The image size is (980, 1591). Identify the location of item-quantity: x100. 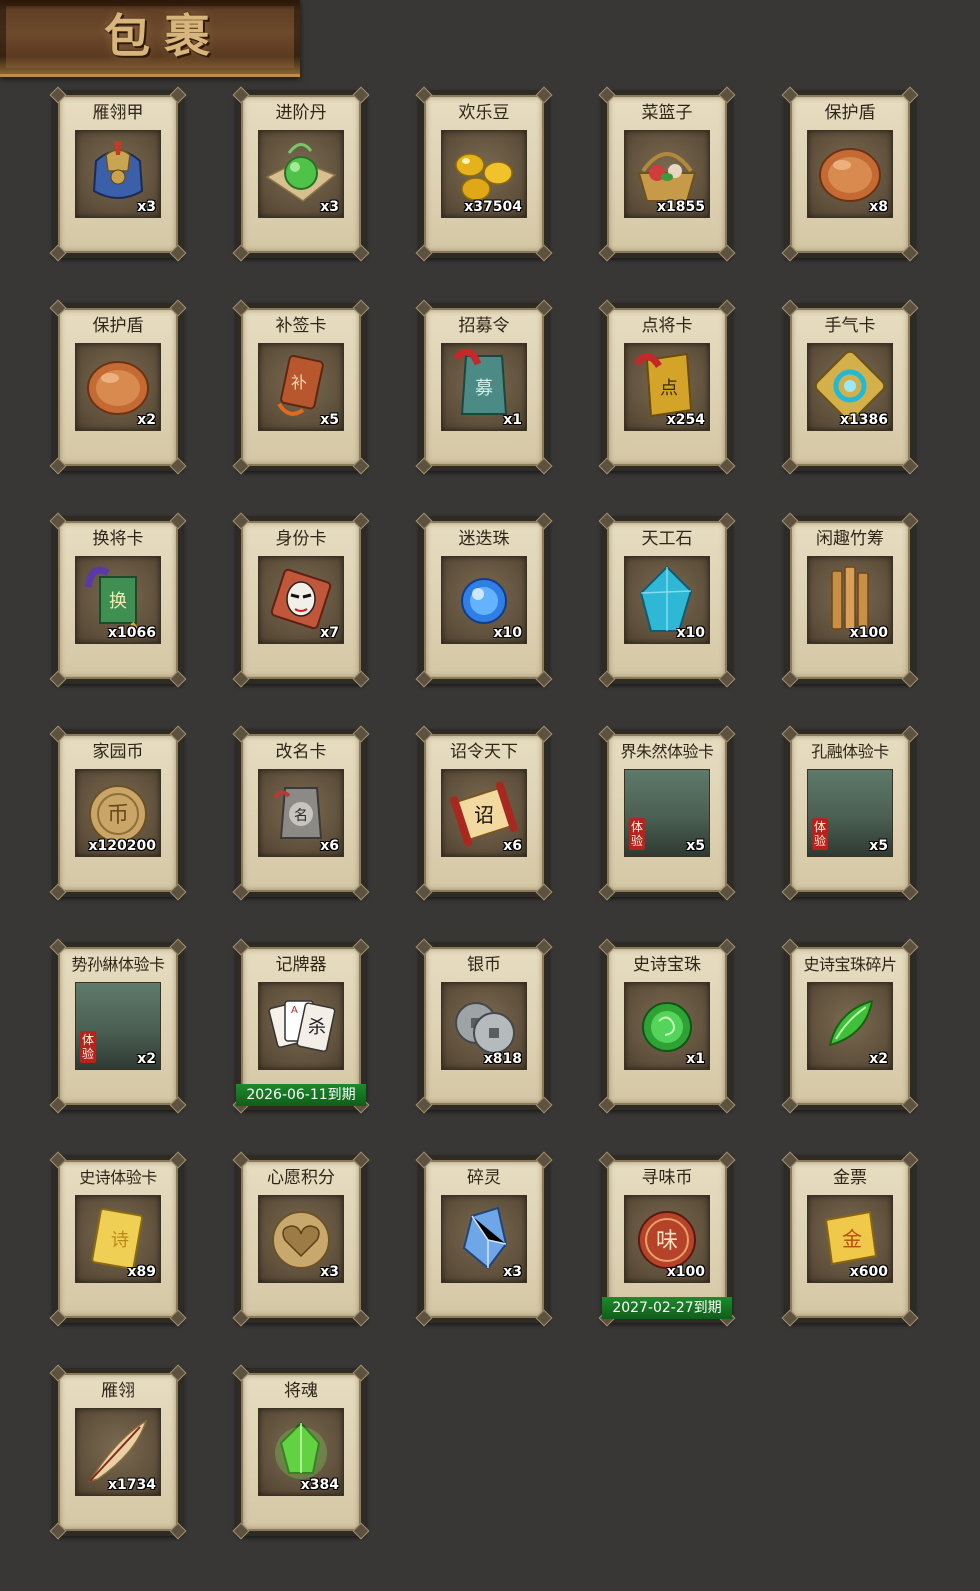
(685, 1272).